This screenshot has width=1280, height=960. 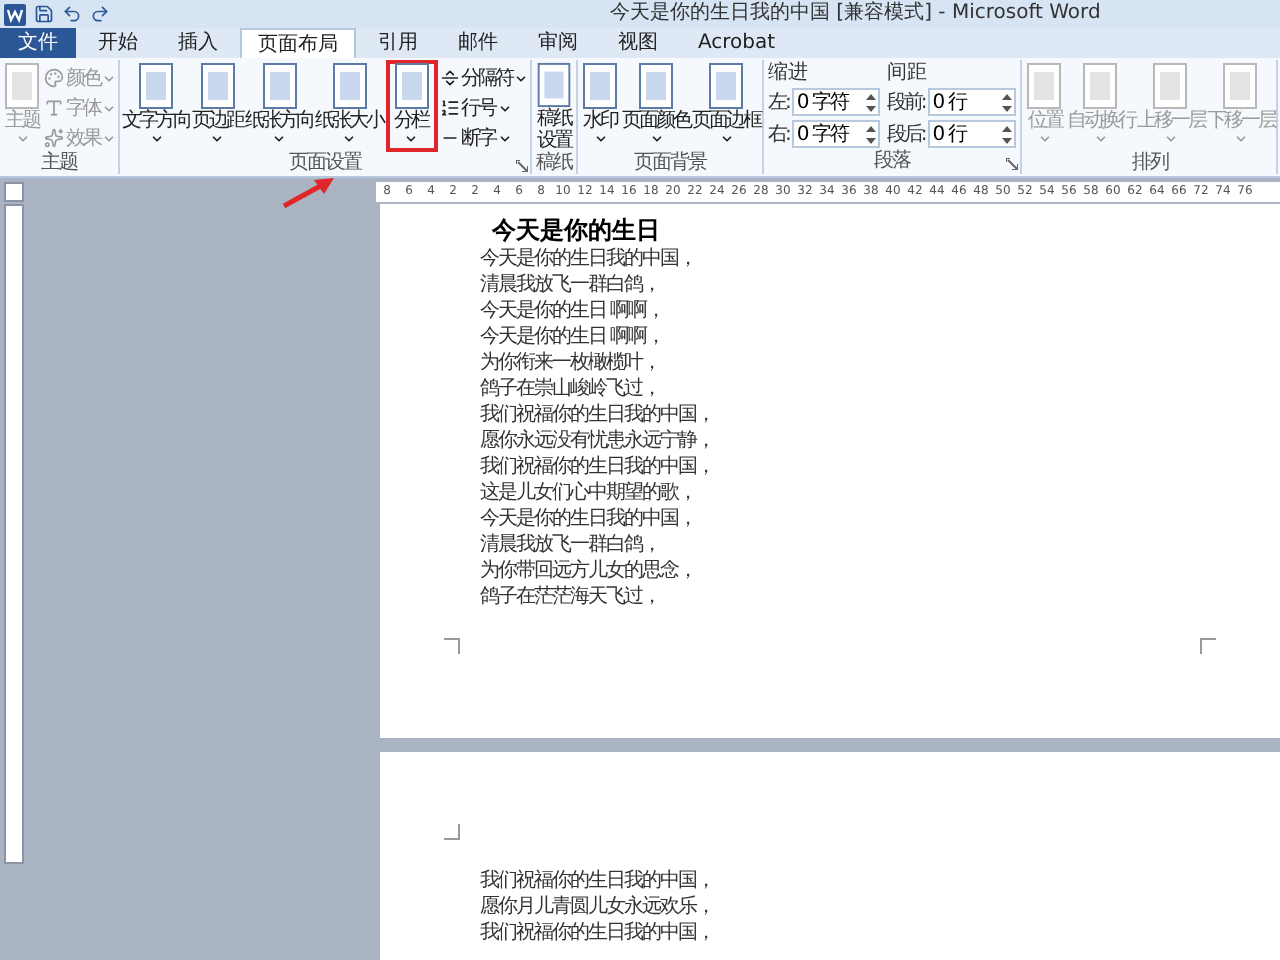 What do you see at coordinates (589, 493) in the screenshot?
I see `text-line: 这是儿女们心中期望的歌，` at bounding box center [589, 493].